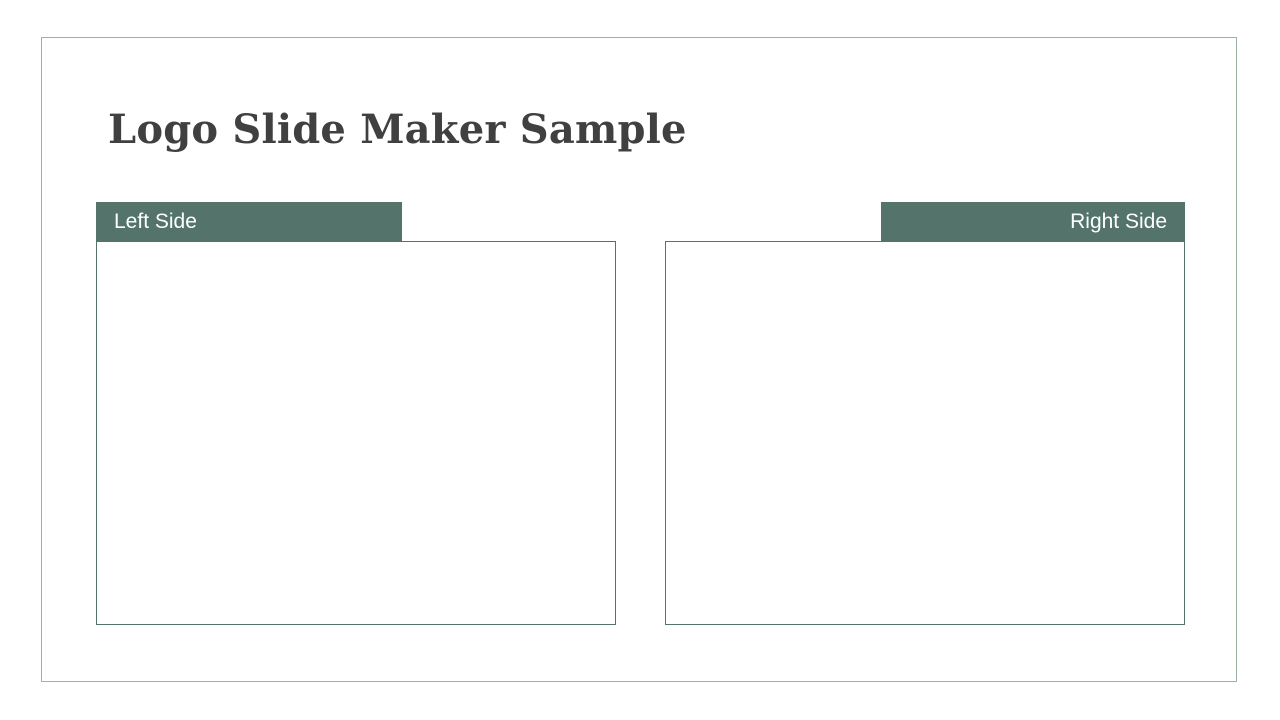  What do you see at coordinates (249, 222) in the screenshot?
I see `left-side-label: Left Side` at bounding box center [249, 222].